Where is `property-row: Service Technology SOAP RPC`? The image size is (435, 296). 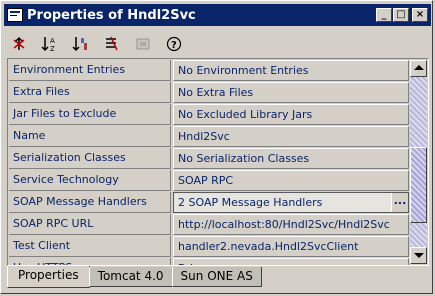 property-row: Service Technology SOAP RPC is located at coordinates (209, 181).